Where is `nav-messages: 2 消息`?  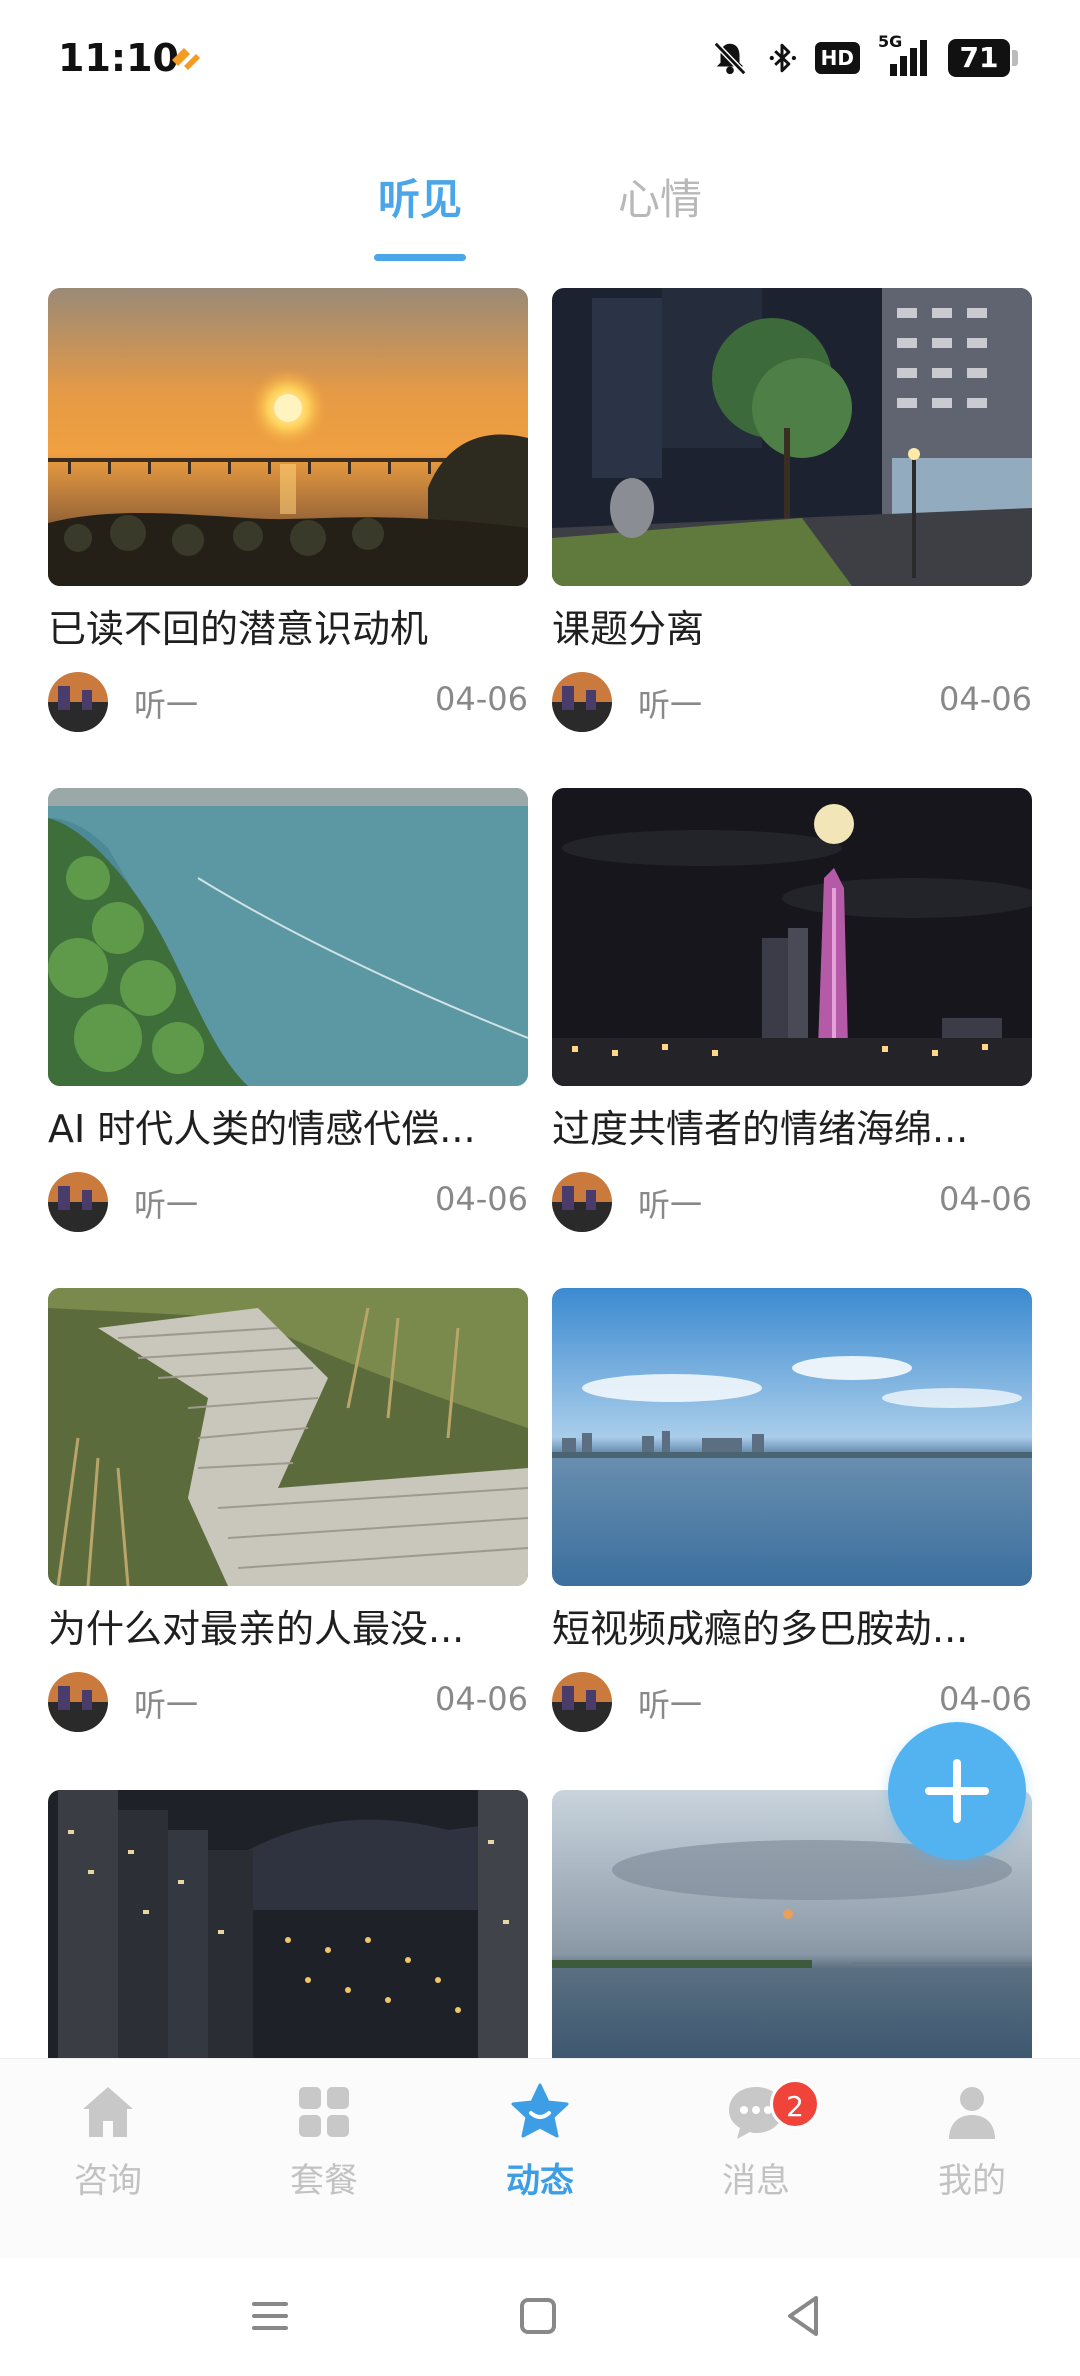 nav-messages: 2 消息 is located at coordinates (756, 2140).